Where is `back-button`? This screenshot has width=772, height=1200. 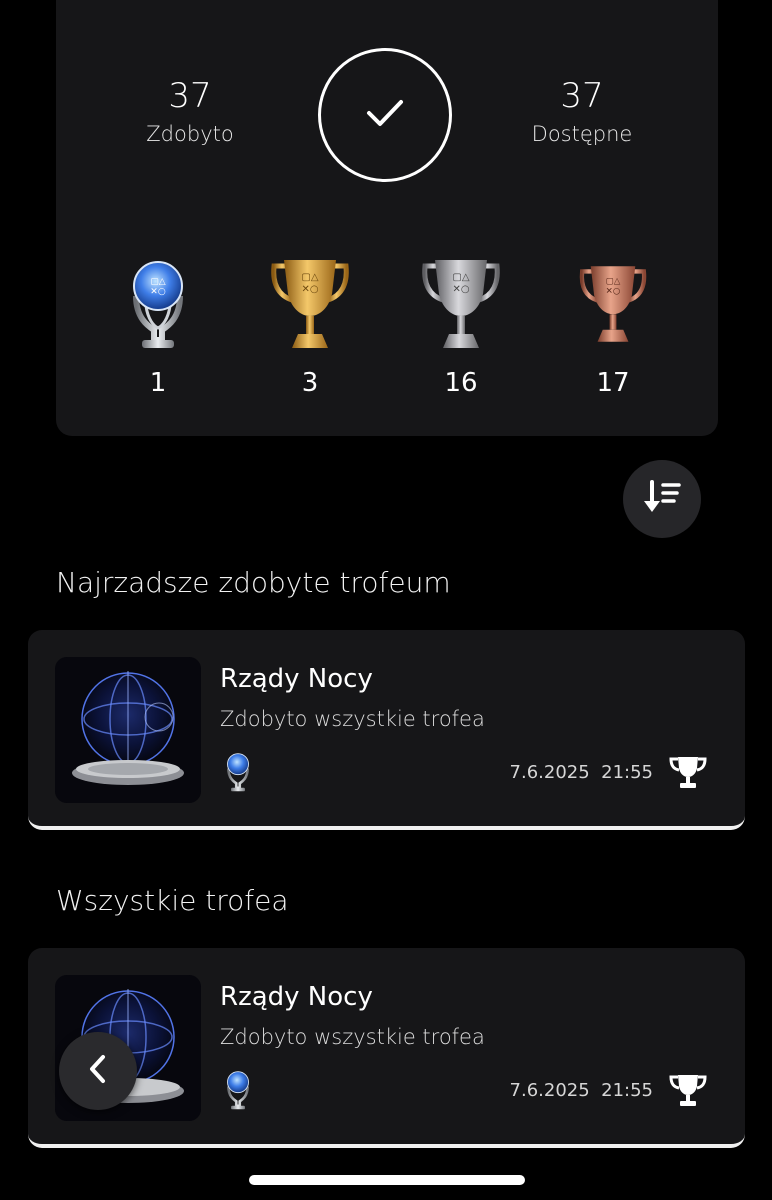 back-button is located at coordinates (98, 1071).